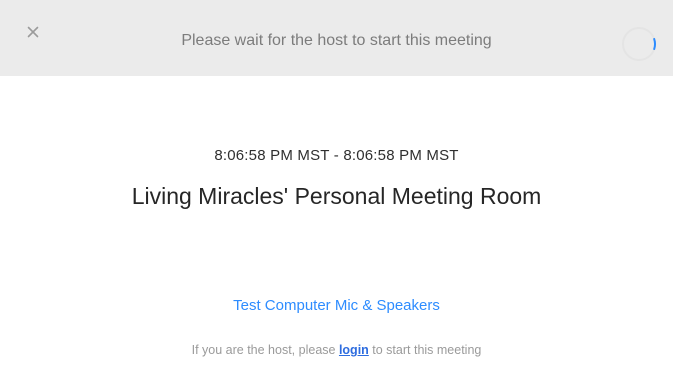  I want to click on loading-spinner-icon, so click(639, 44).